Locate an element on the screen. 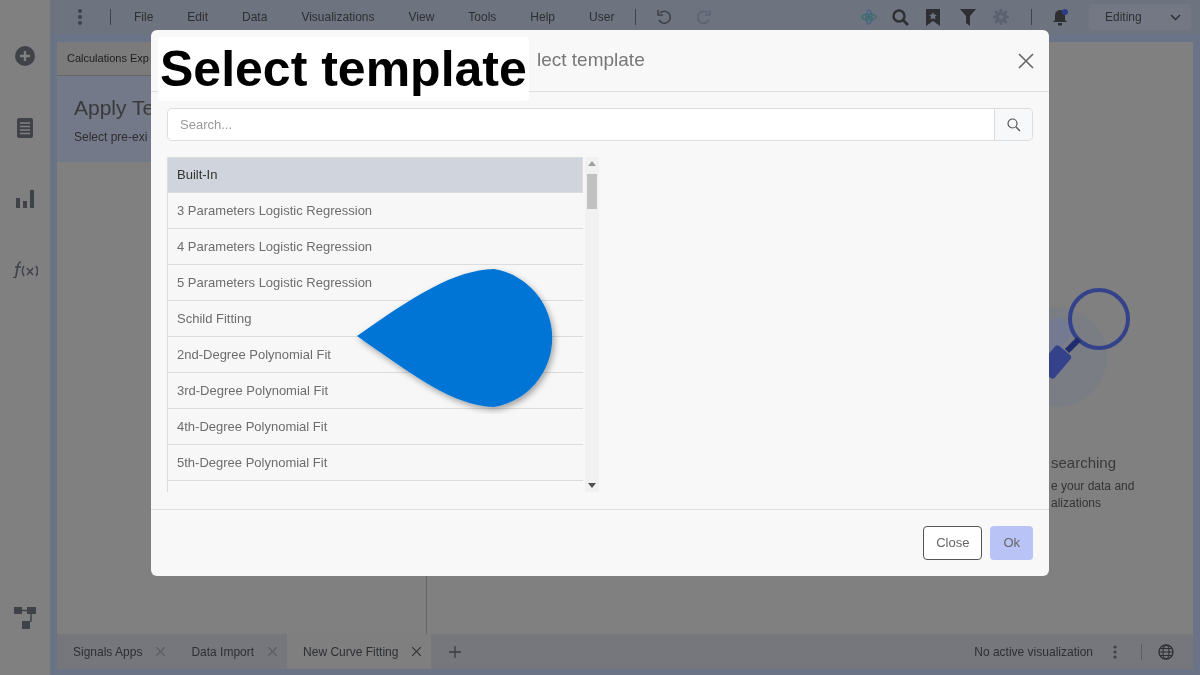 This screenshot has width=1200, height=675. empty-state-text: alizations is located at coordinates (1077, 503).